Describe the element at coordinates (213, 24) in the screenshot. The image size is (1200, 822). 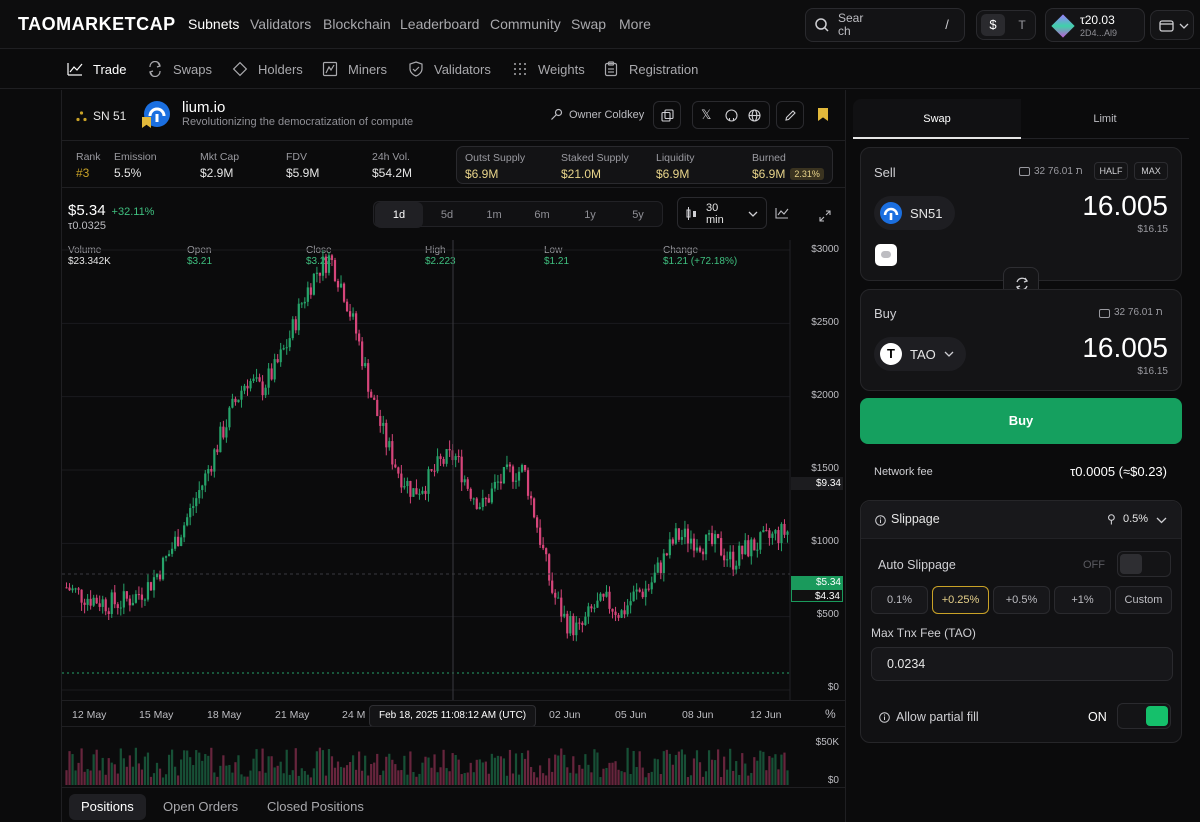
I see `nav-subnets: Subnets` at that location.